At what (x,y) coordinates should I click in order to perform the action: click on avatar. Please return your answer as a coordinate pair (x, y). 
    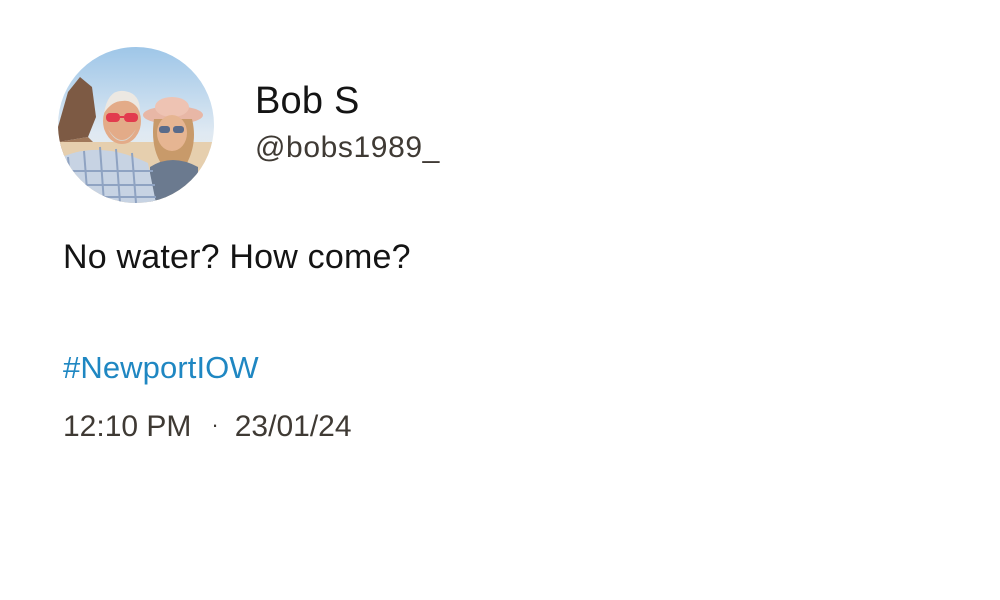
    Looking at the image, I should click on (136, 125).